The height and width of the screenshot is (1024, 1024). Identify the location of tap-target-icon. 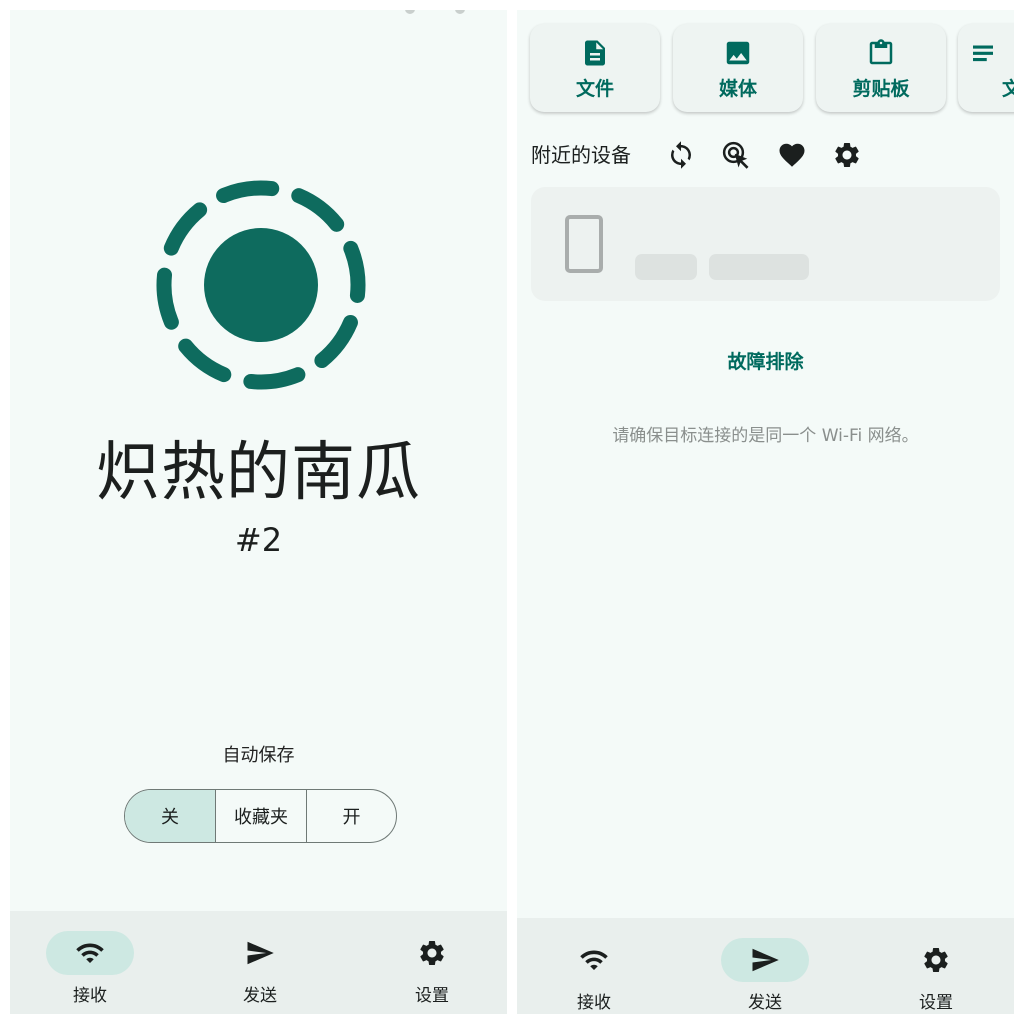
(736, 155).